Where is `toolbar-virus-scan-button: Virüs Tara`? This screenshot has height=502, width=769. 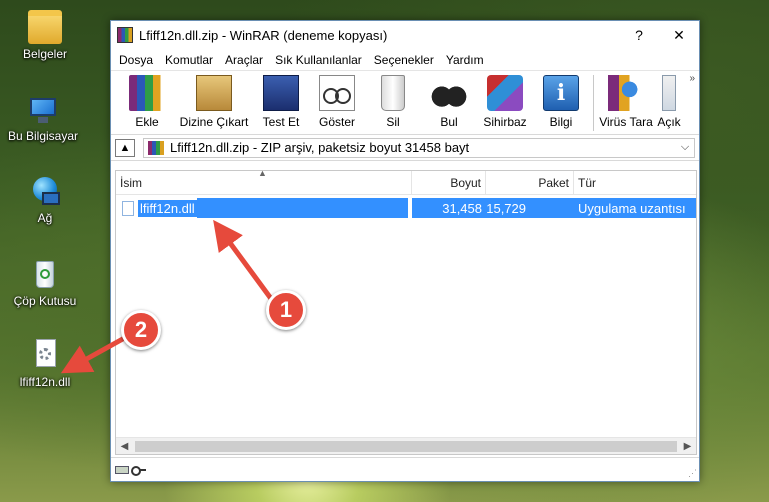 toolbar-virus-scan-button: Virüs Tara is located at coordinates (626, 102).